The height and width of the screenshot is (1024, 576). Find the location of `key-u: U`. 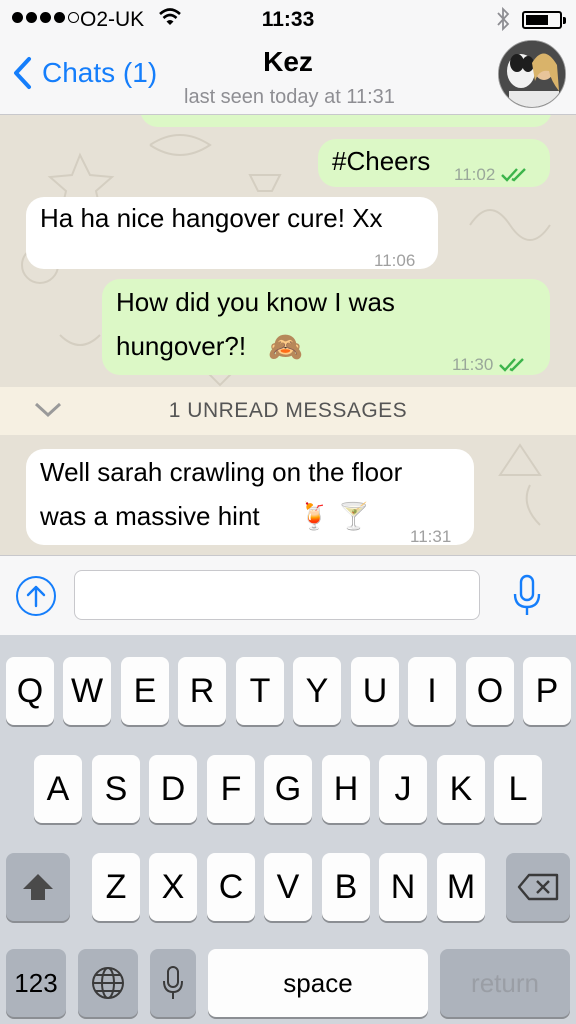

key-u: U is located at coordinates (375, 691).